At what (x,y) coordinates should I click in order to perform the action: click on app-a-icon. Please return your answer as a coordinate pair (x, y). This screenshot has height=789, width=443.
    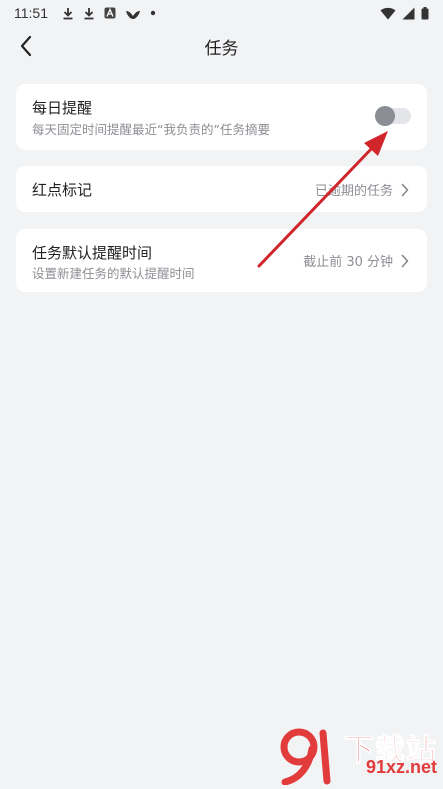
    Looking at the image, I should click on (110, 13).